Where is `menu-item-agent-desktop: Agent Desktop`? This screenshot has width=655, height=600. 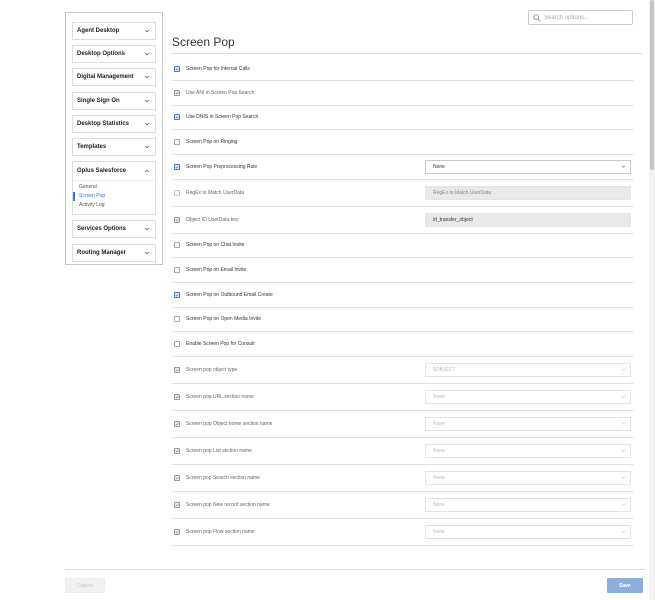
menu-item-agent-desktop: Agent Desktop is located at coordinates (114, 31).